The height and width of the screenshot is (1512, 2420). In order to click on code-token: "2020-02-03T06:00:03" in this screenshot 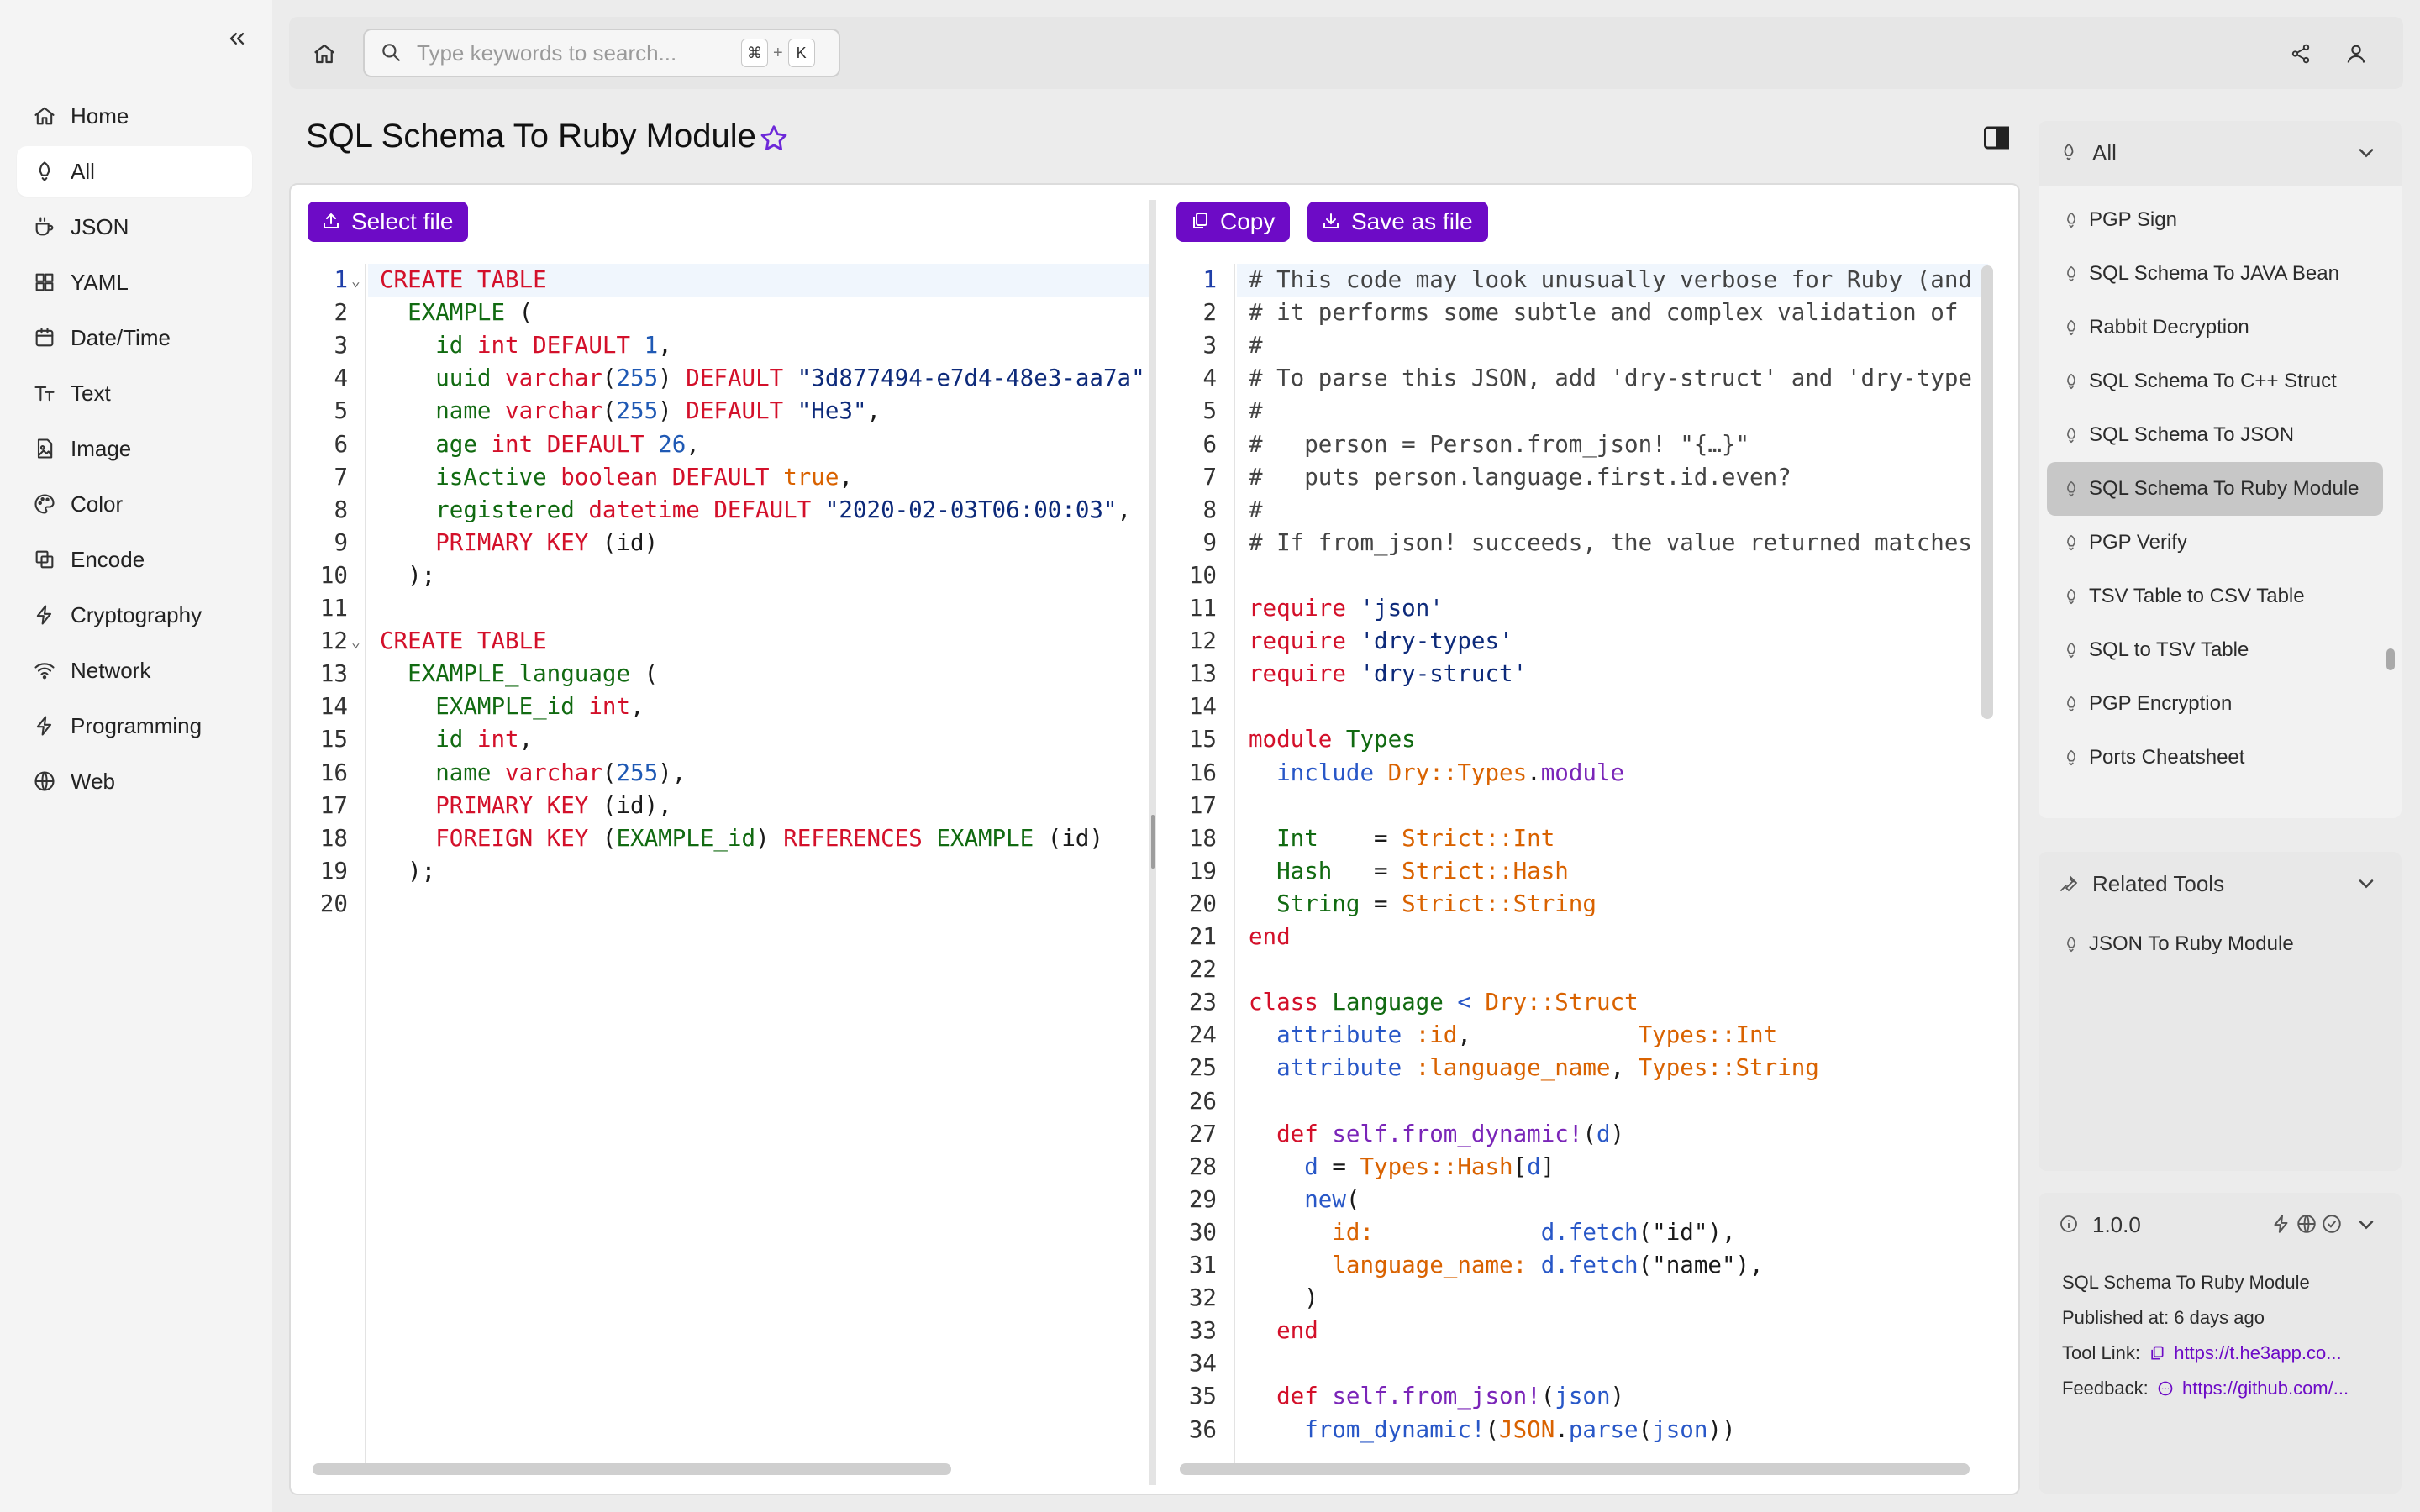, I will do `click(971, 509)`.